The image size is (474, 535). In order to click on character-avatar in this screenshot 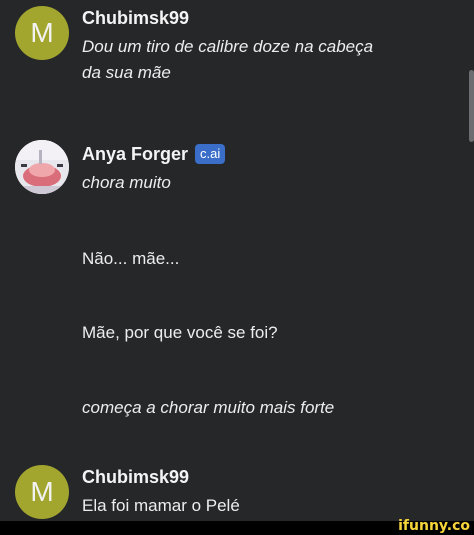, I will do `click(42, 167)`.